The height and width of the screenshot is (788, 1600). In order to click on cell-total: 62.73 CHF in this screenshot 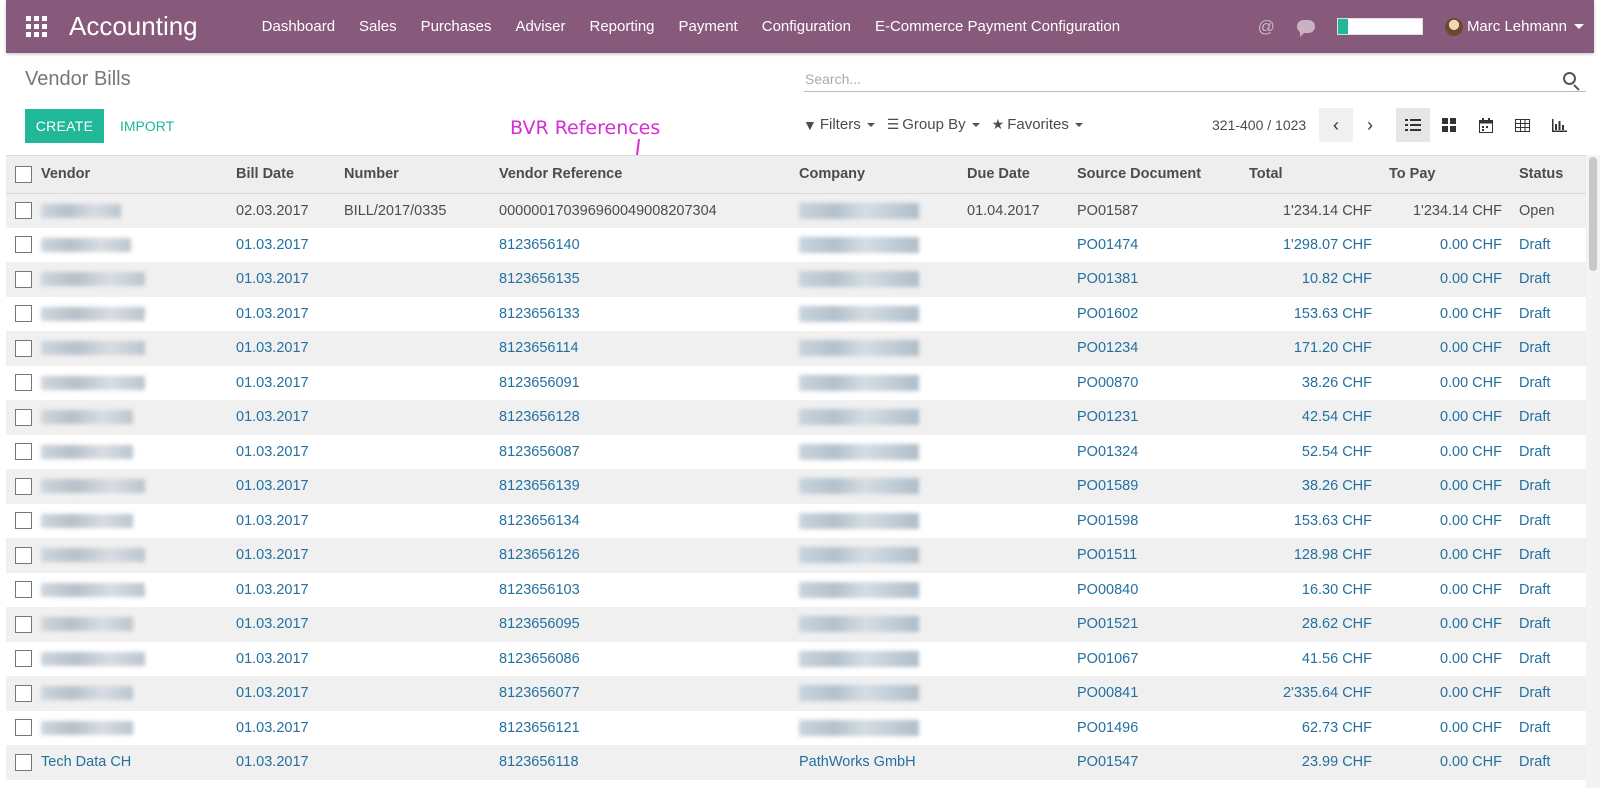, I will do `click(1336, 727)`.